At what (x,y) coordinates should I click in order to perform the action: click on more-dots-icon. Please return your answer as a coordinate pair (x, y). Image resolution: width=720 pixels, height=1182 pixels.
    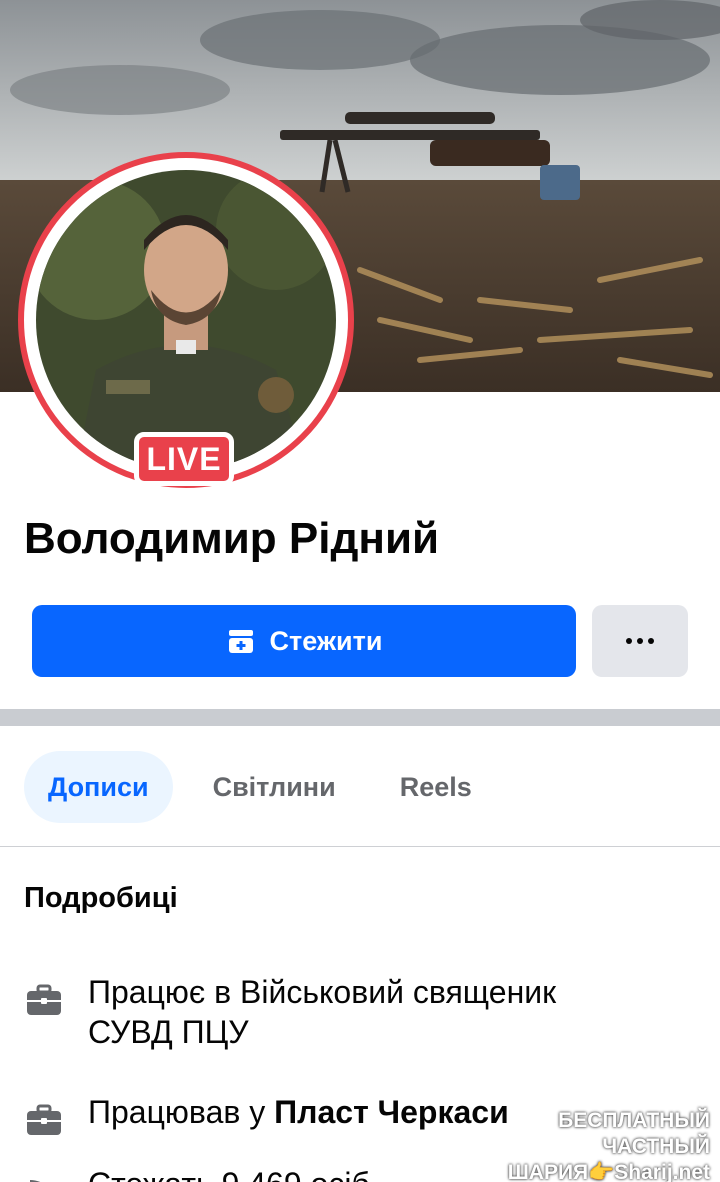
    Looking at the image, I should click on (640, 641).